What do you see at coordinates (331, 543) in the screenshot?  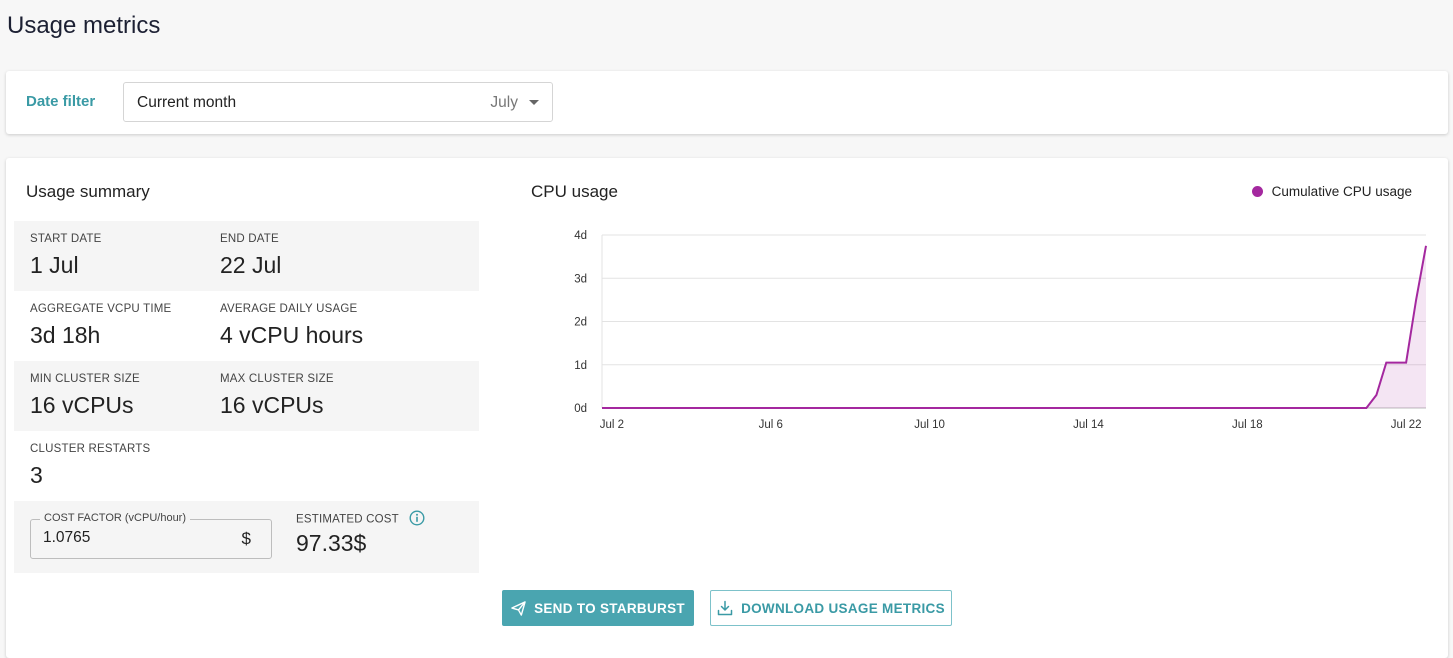 I see `estimated-cost-value: 97.33$` at bounding box center [331, 543].